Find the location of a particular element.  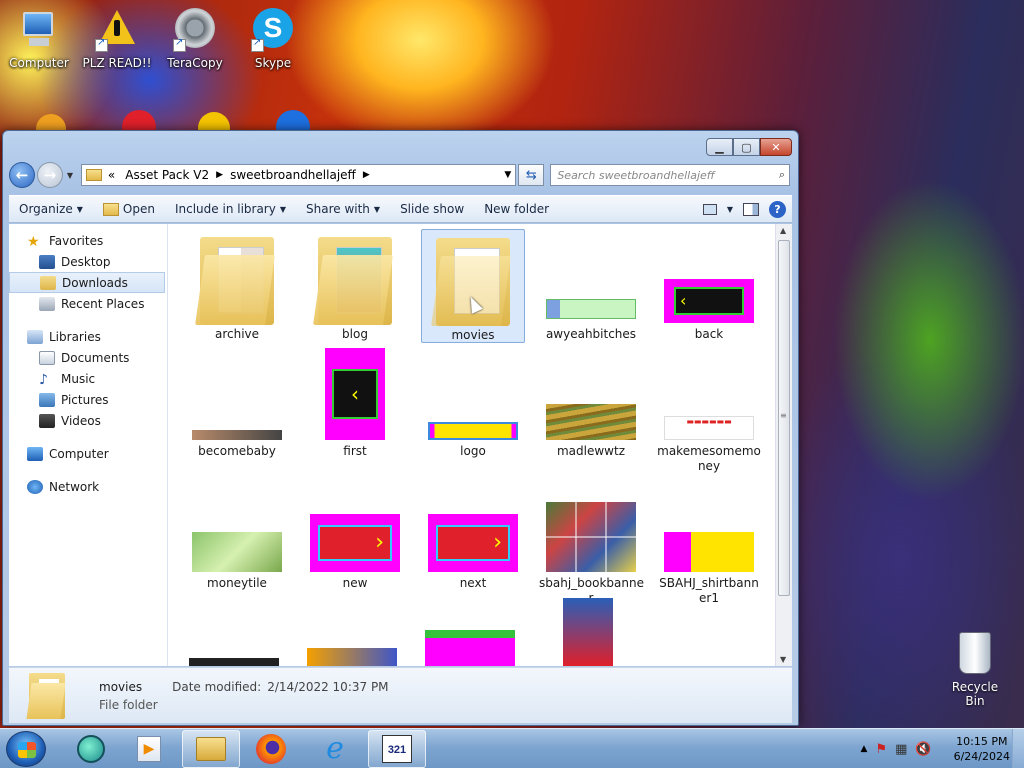

minimize-button: ▁ is located at coordinates (719, 147).